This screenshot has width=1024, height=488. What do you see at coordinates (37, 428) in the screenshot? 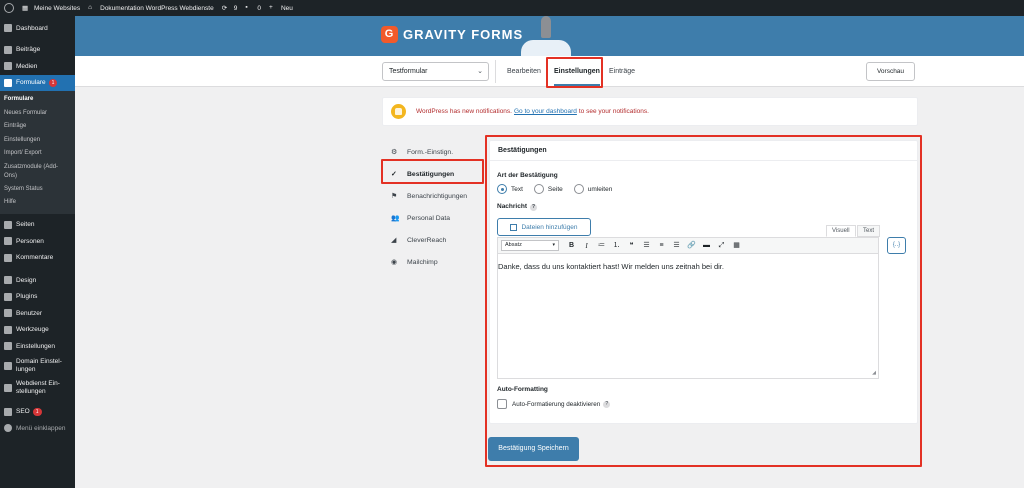
I see `collapse-menu-button: Menü einklappen` at bounding box center [37, 428].